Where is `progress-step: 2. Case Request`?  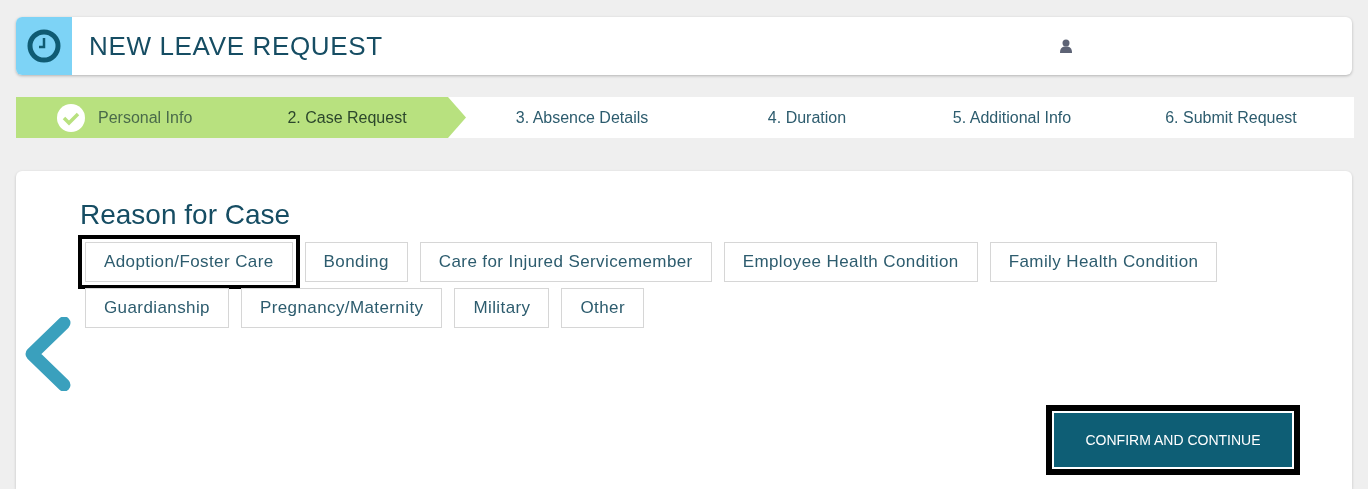 progress-step: 2. Case Request is located at coordinates (356, 117).